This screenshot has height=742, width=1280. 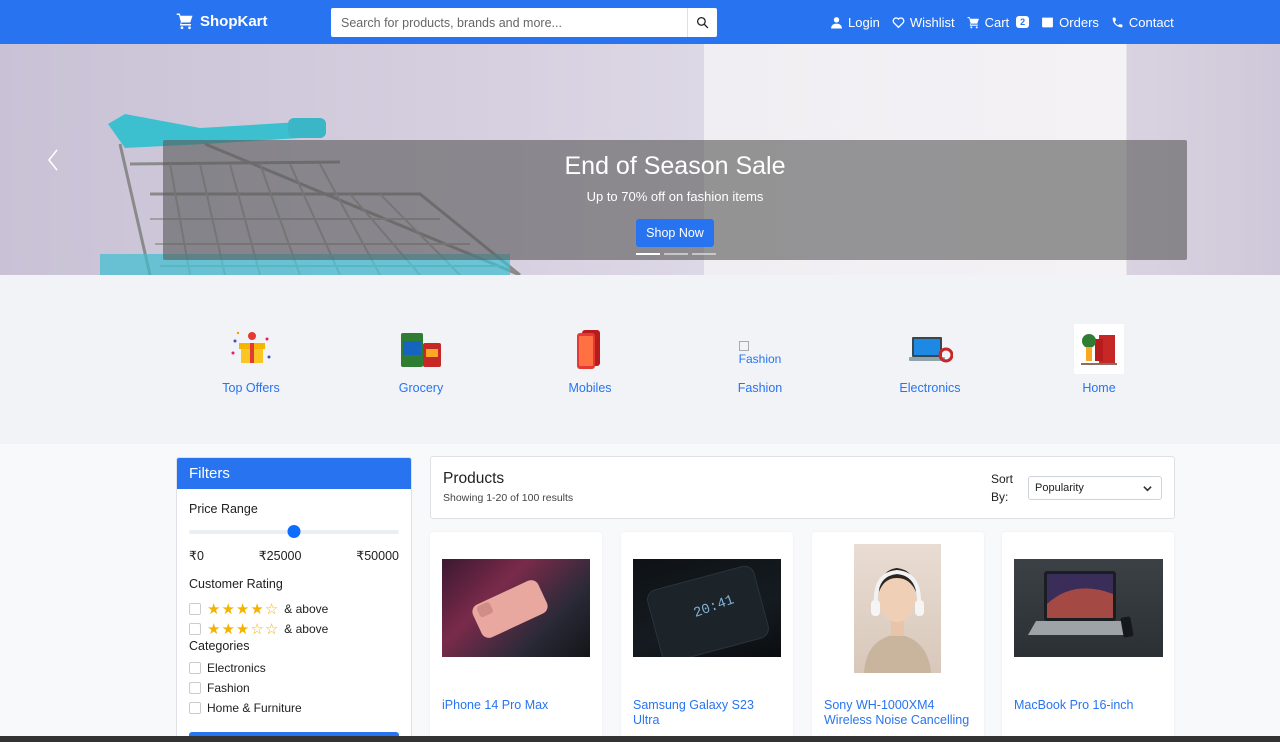 I want to click on star-rating-icon: ★ ★ ★ ☆ ☆, so click(x=242, y=629).